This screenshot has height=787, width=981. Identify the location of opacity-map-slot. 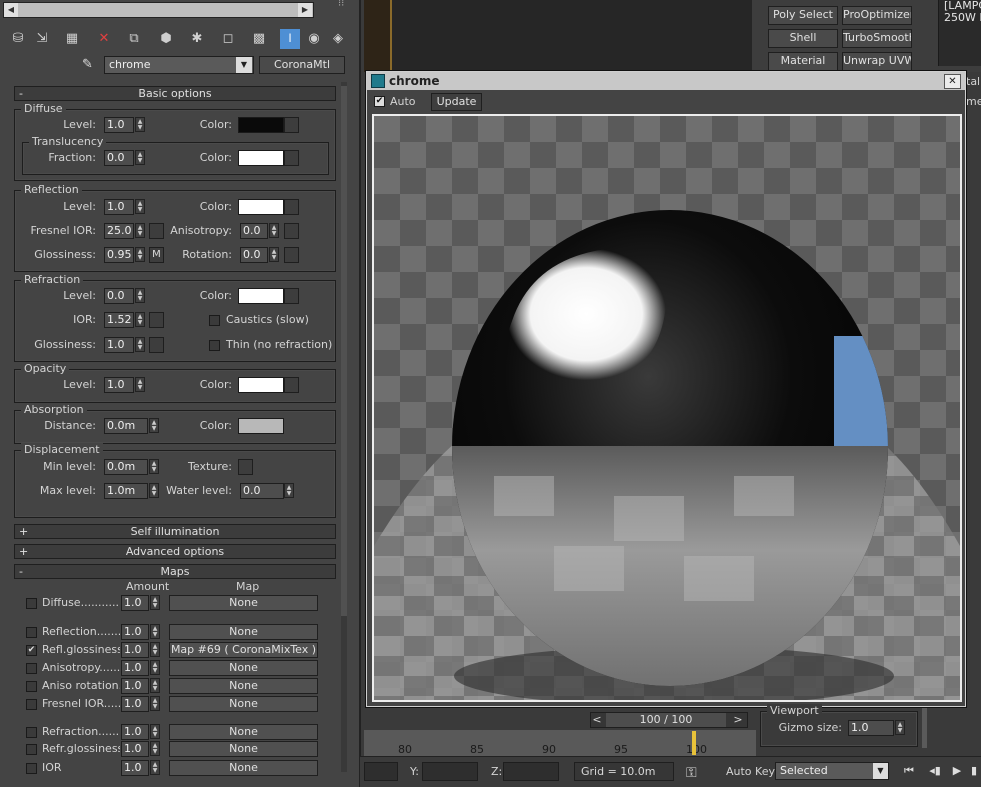
(291, 385).